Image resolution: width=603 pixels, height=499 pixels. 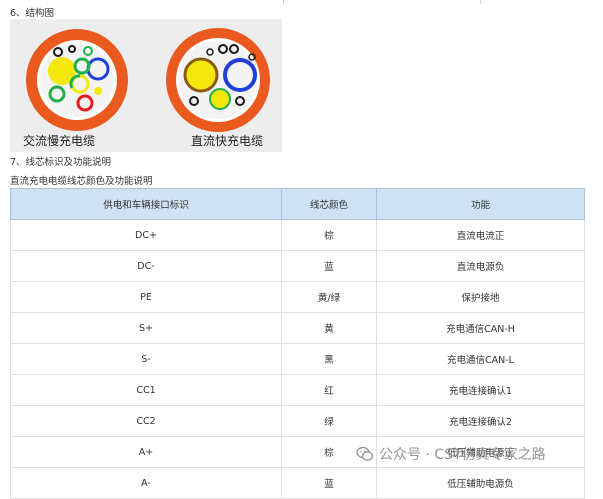 What do you see at coordinates (301, 2) in the screenshot?
I see `top-border` at bounding box center [301, 2].